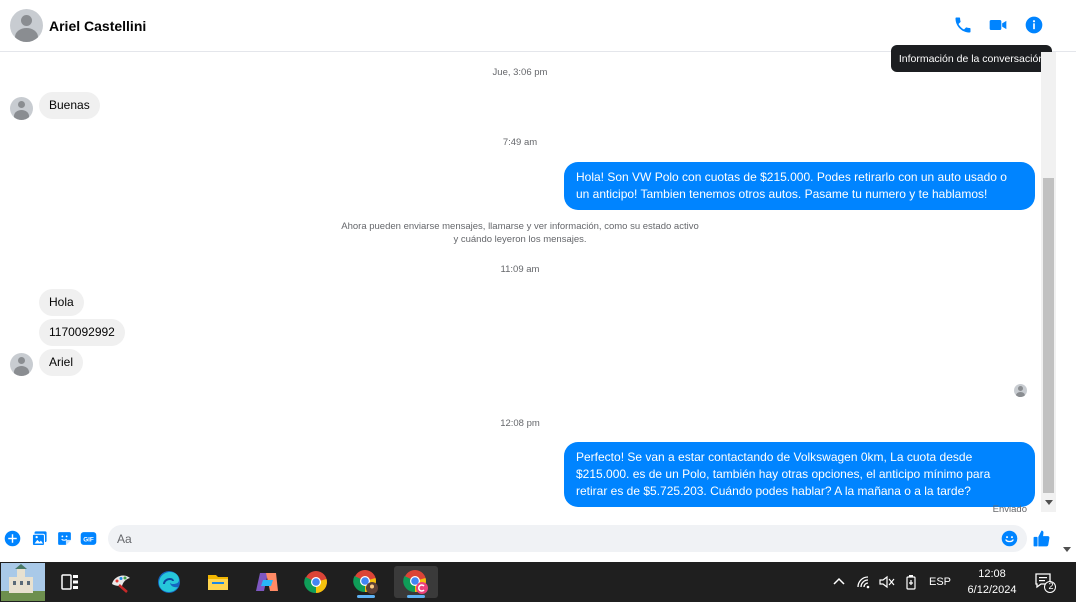 This screenshot has width=1076, height=602. I want to click on volume-muted-icon, so click(887, 582).